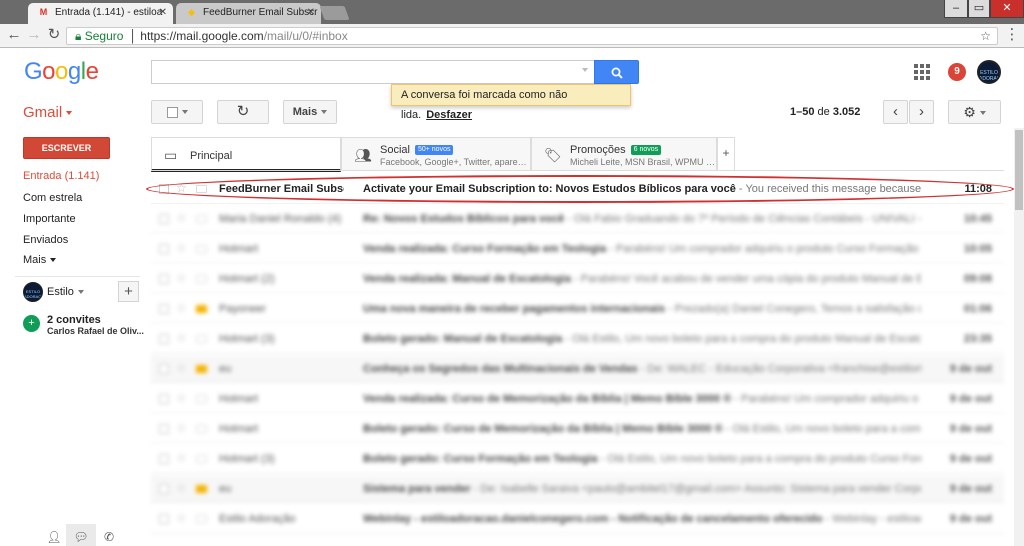  I want to click on apps-grid-icon, so click(922, 72).